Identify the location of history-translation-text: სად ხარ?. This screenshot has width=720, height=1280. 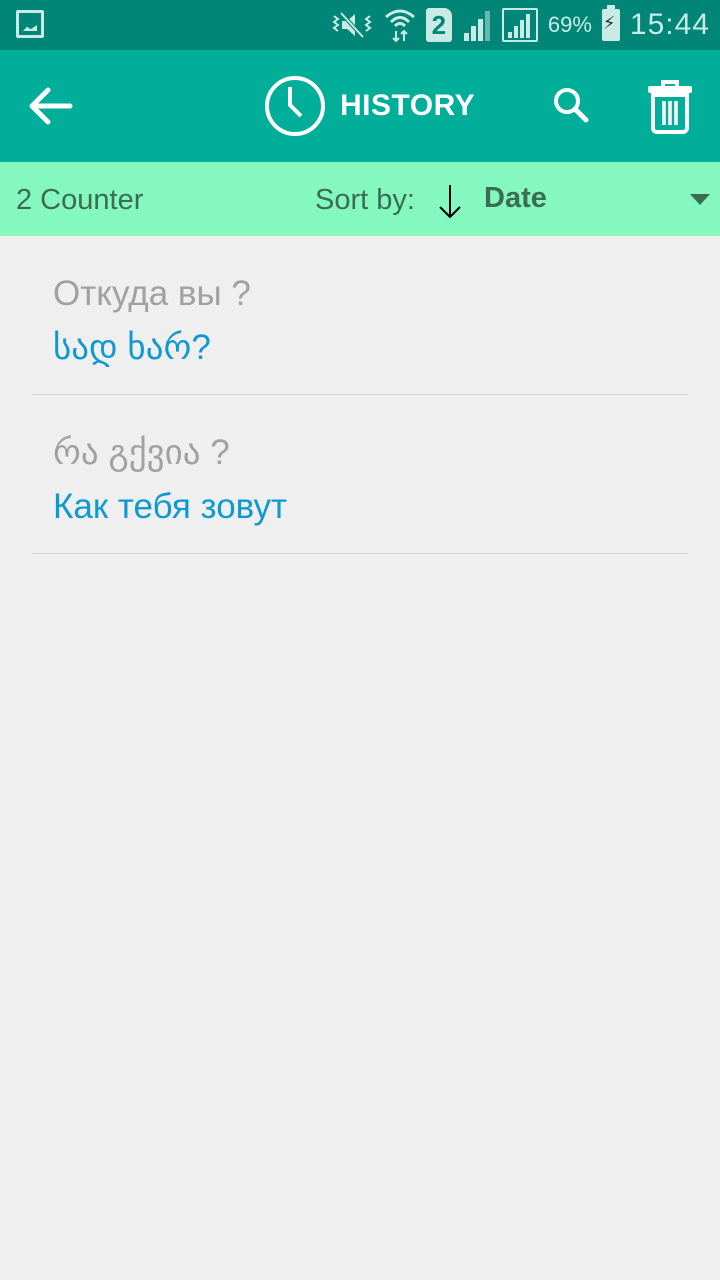
(132, 347).